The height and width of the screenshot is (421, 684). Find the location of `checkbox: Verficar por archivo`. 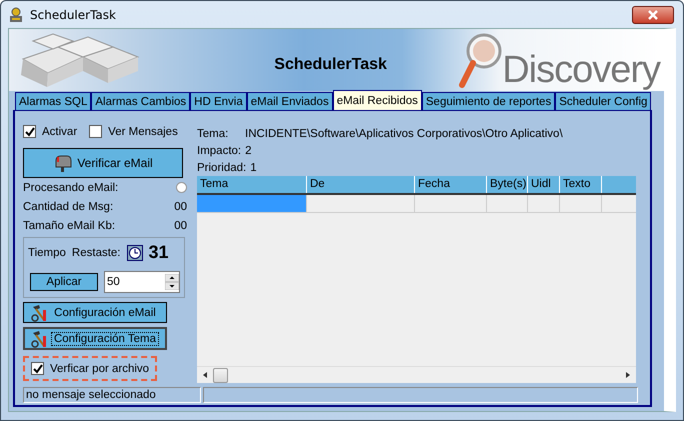

checkbox: Verficar por archivo is located at coordinates (91, 368).